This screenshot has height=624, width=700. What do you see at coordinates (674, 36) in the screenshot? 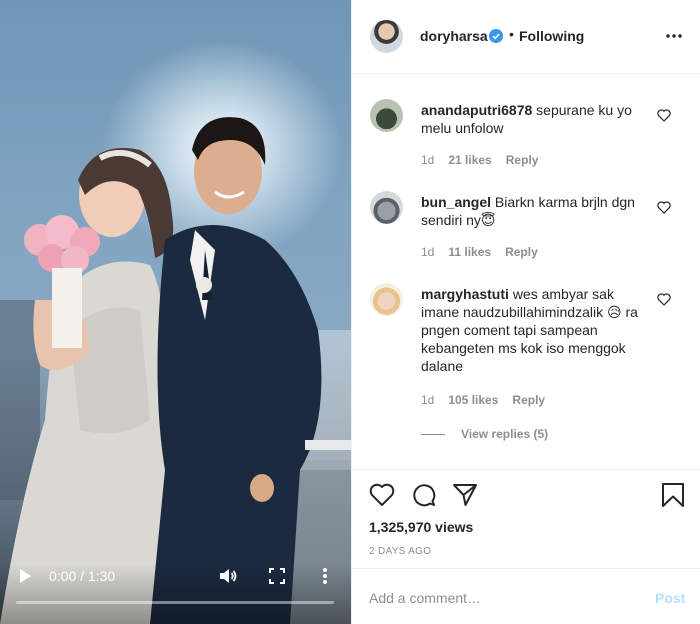
I see `more-options-icon` at bounding box center [674, 36].